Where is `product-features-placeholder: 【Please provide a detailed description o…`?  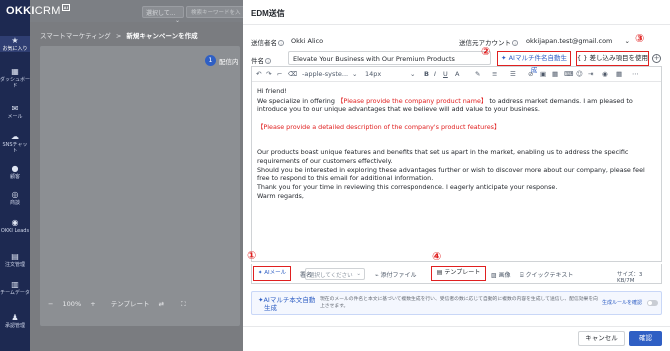
product-features-placeholder: 【Please provide a detailed description o… is located at coordinates (457, 127).